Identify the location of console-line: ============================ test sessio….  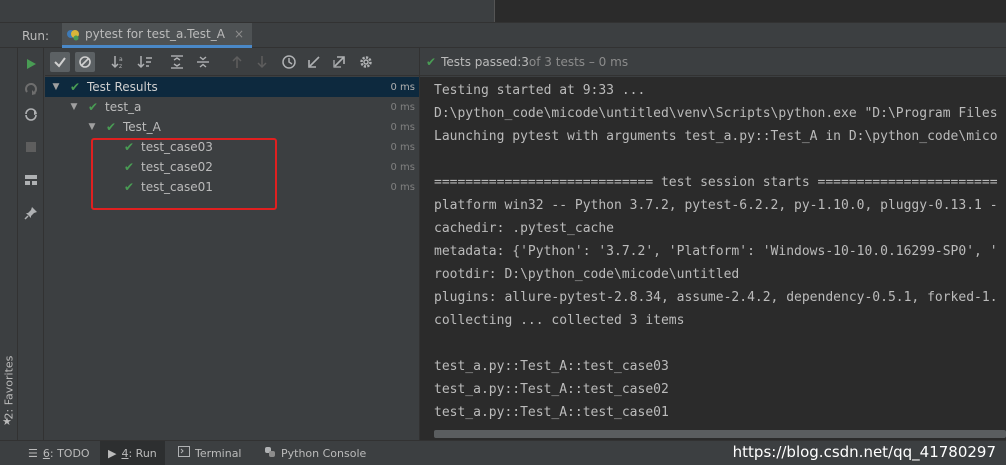
(716, 182).